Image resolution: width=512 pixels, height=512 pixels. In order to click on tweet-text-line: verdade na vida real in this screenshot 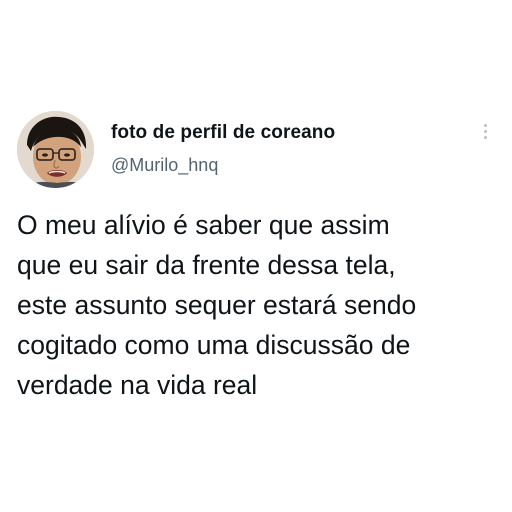, I will do `click(137, 385)`.